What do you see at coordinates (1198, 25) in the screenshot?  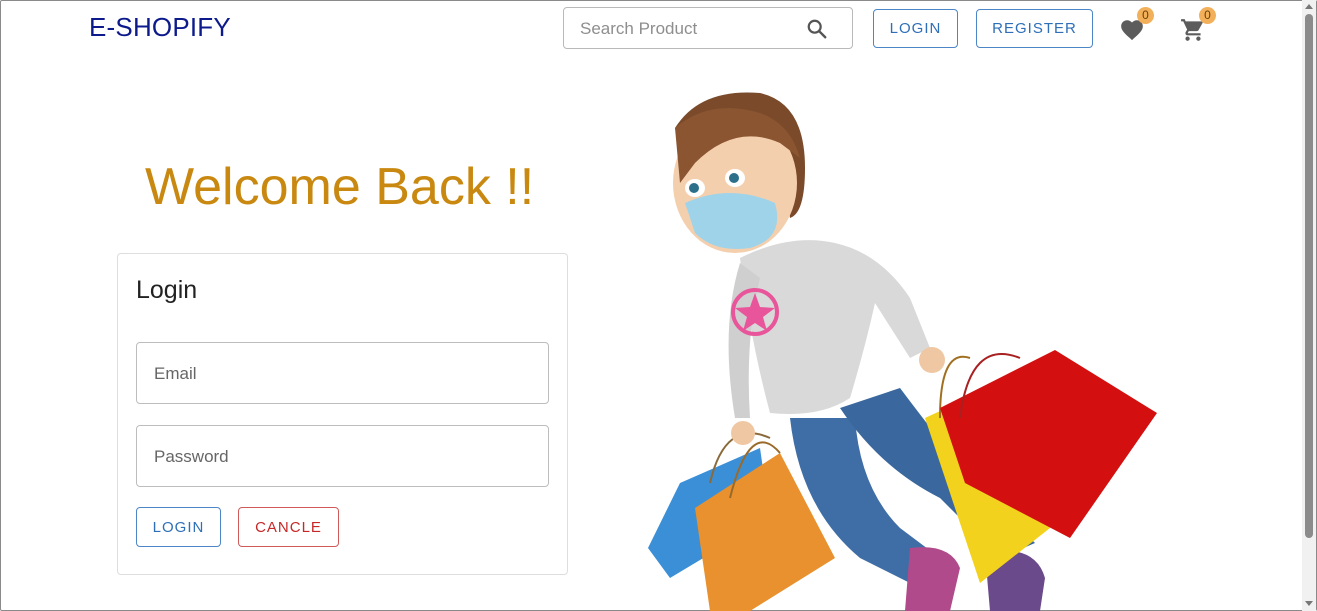 I see `cart-button: 0` at bounding box center [1198, 25].